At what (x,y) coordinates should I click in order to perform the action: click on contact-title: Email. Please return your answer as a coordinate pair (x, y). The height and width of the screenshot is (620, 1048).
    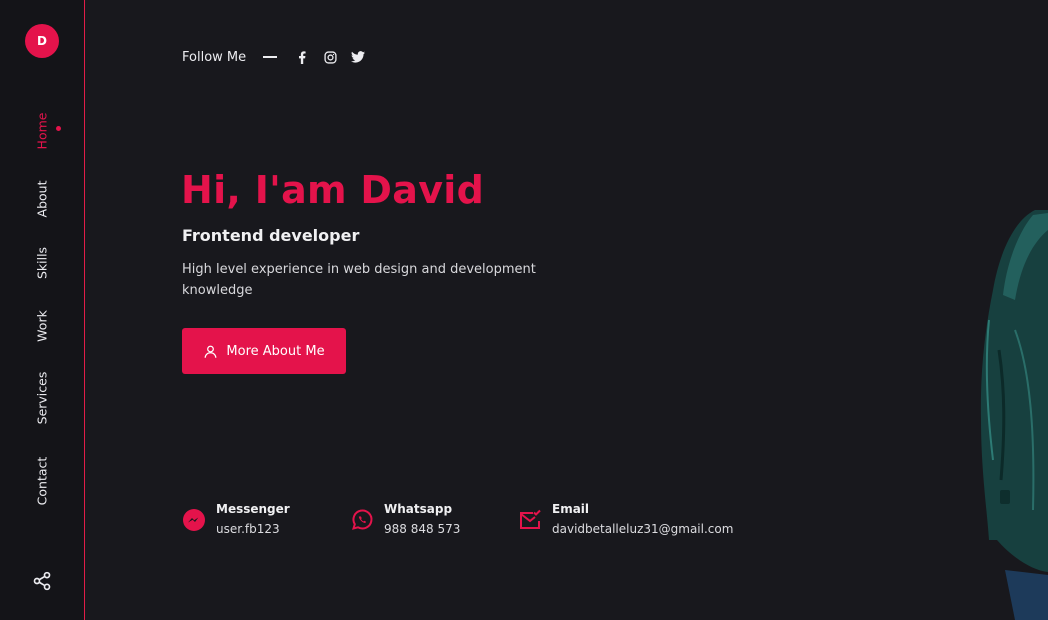
    Looking at the image, I should click on (571, 509).